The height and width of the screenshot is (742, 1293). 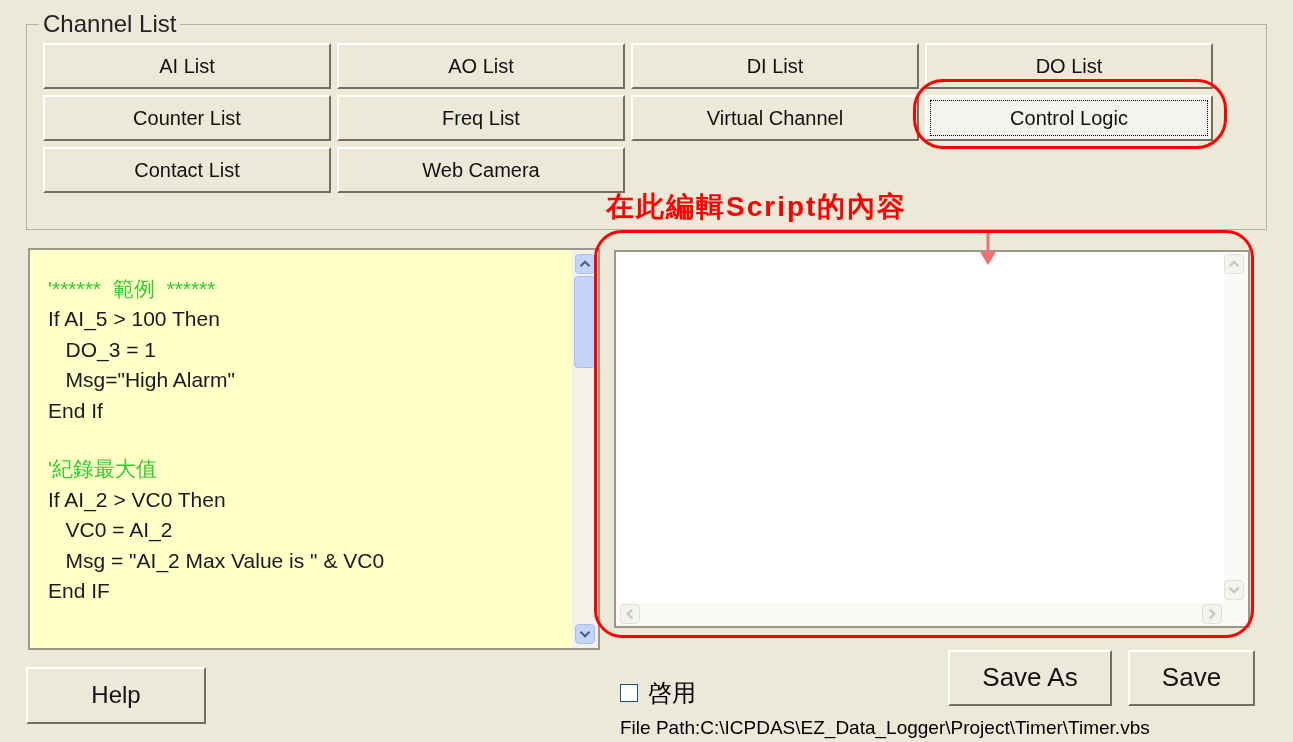 What do you see at coordinates (187, 170) in the screenshot?
I see `channel-button: Contact List` at bounding box center [187, 170].